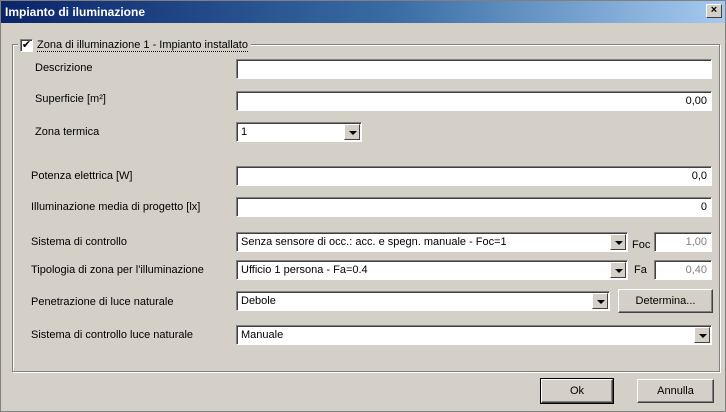 This screenshot has width=726, height=412. What do you see at coordinates (82, 176) in the screenshot?
I see `potenza-label: Potenza elettrica [W]` at bounding box center [82, 176].